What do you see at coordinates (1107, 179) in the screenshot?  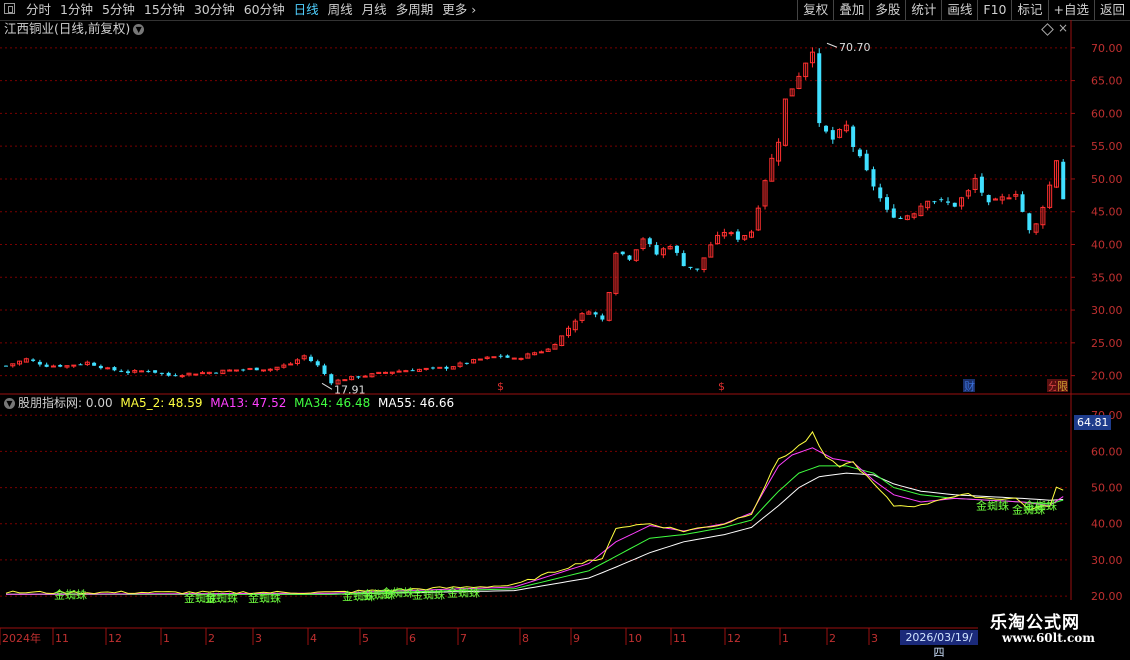 I see `price-tick-label: 50.00` at bounding box center [1107, 179].